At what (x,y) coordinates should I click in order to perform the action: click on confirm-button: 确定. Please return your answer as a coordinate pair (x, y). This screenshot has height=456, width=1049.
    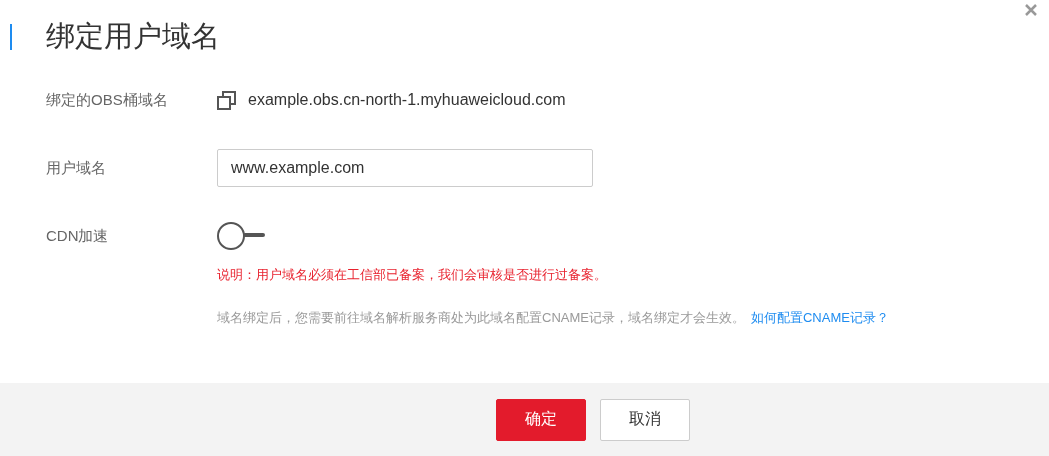
    Looking at the image, I should click on (541, 419).